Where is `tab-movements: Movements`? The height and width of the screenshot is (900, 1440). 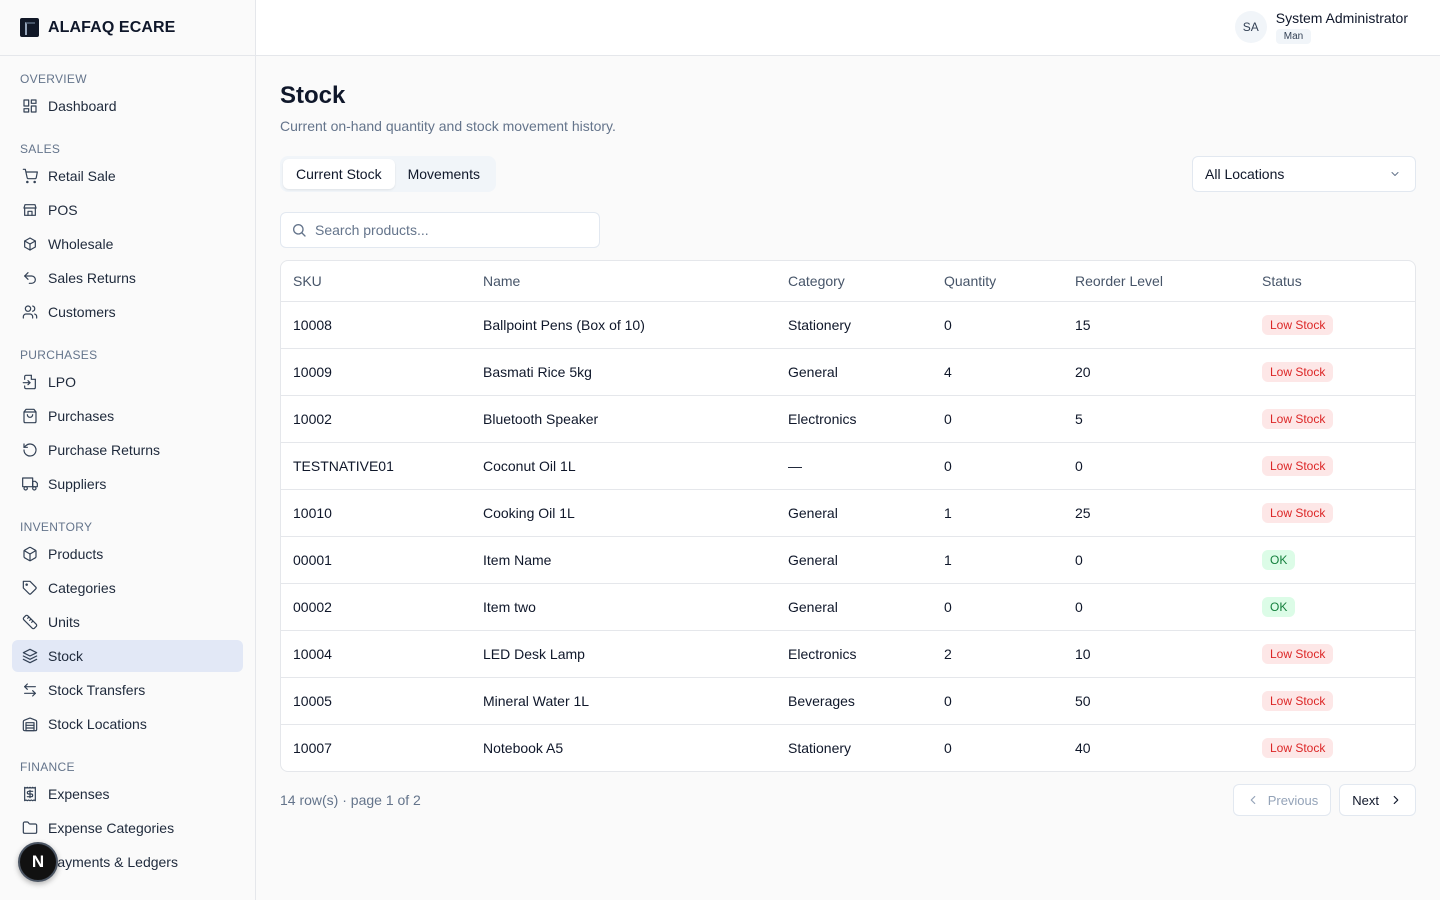 tab-movements: Movements is located at coordinates (444, 174).